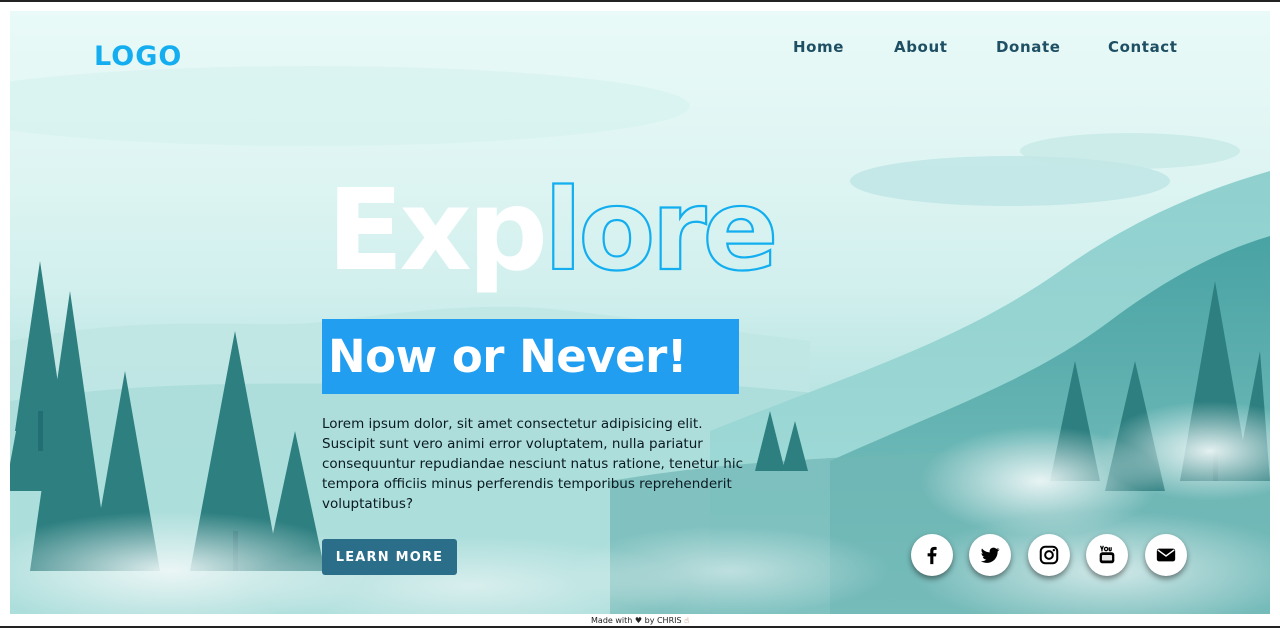 This screenshot has height=628, width=1280. I want to click on facebook-button, so click(932, 555).